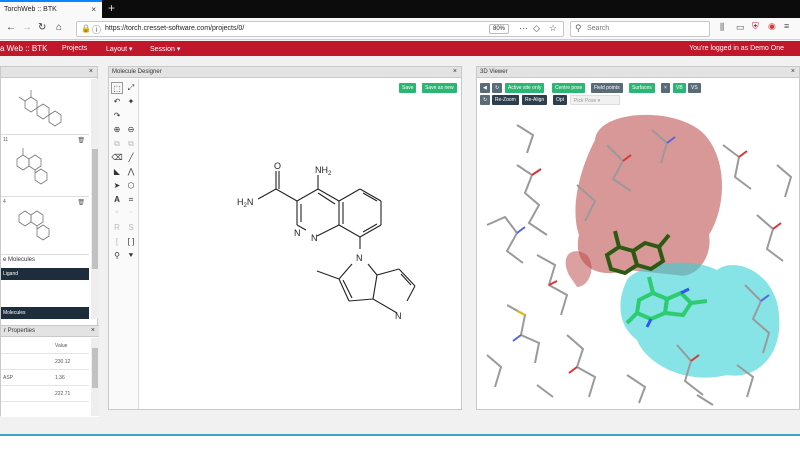 The width and height of the screenshot is (800, 450). Describe the element at coordinates (117, 144) in the screenshot. I see `copy-icon: ⧉` at that location.